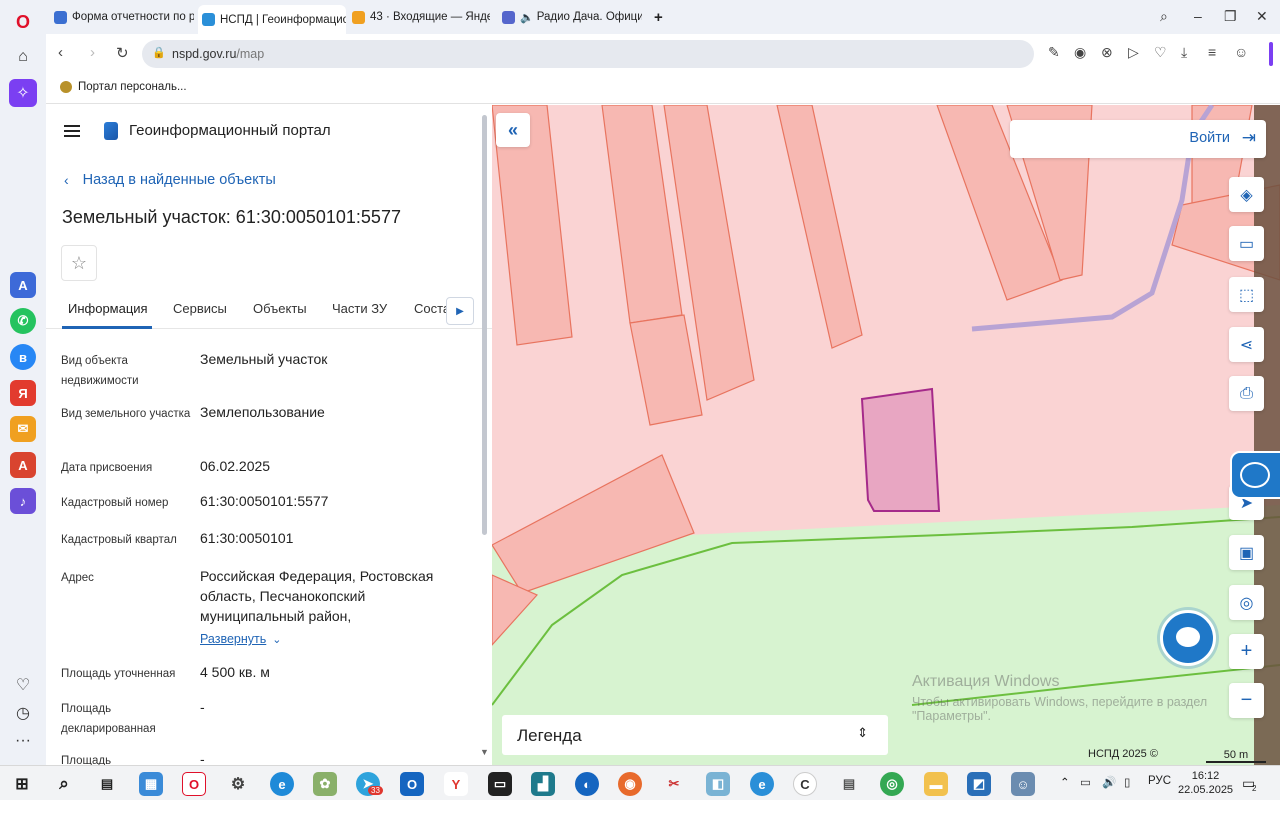 The height and width of the screenshot is (829, 1280). I want to click on calculator-app-icon: ▦, so click(151, 784).